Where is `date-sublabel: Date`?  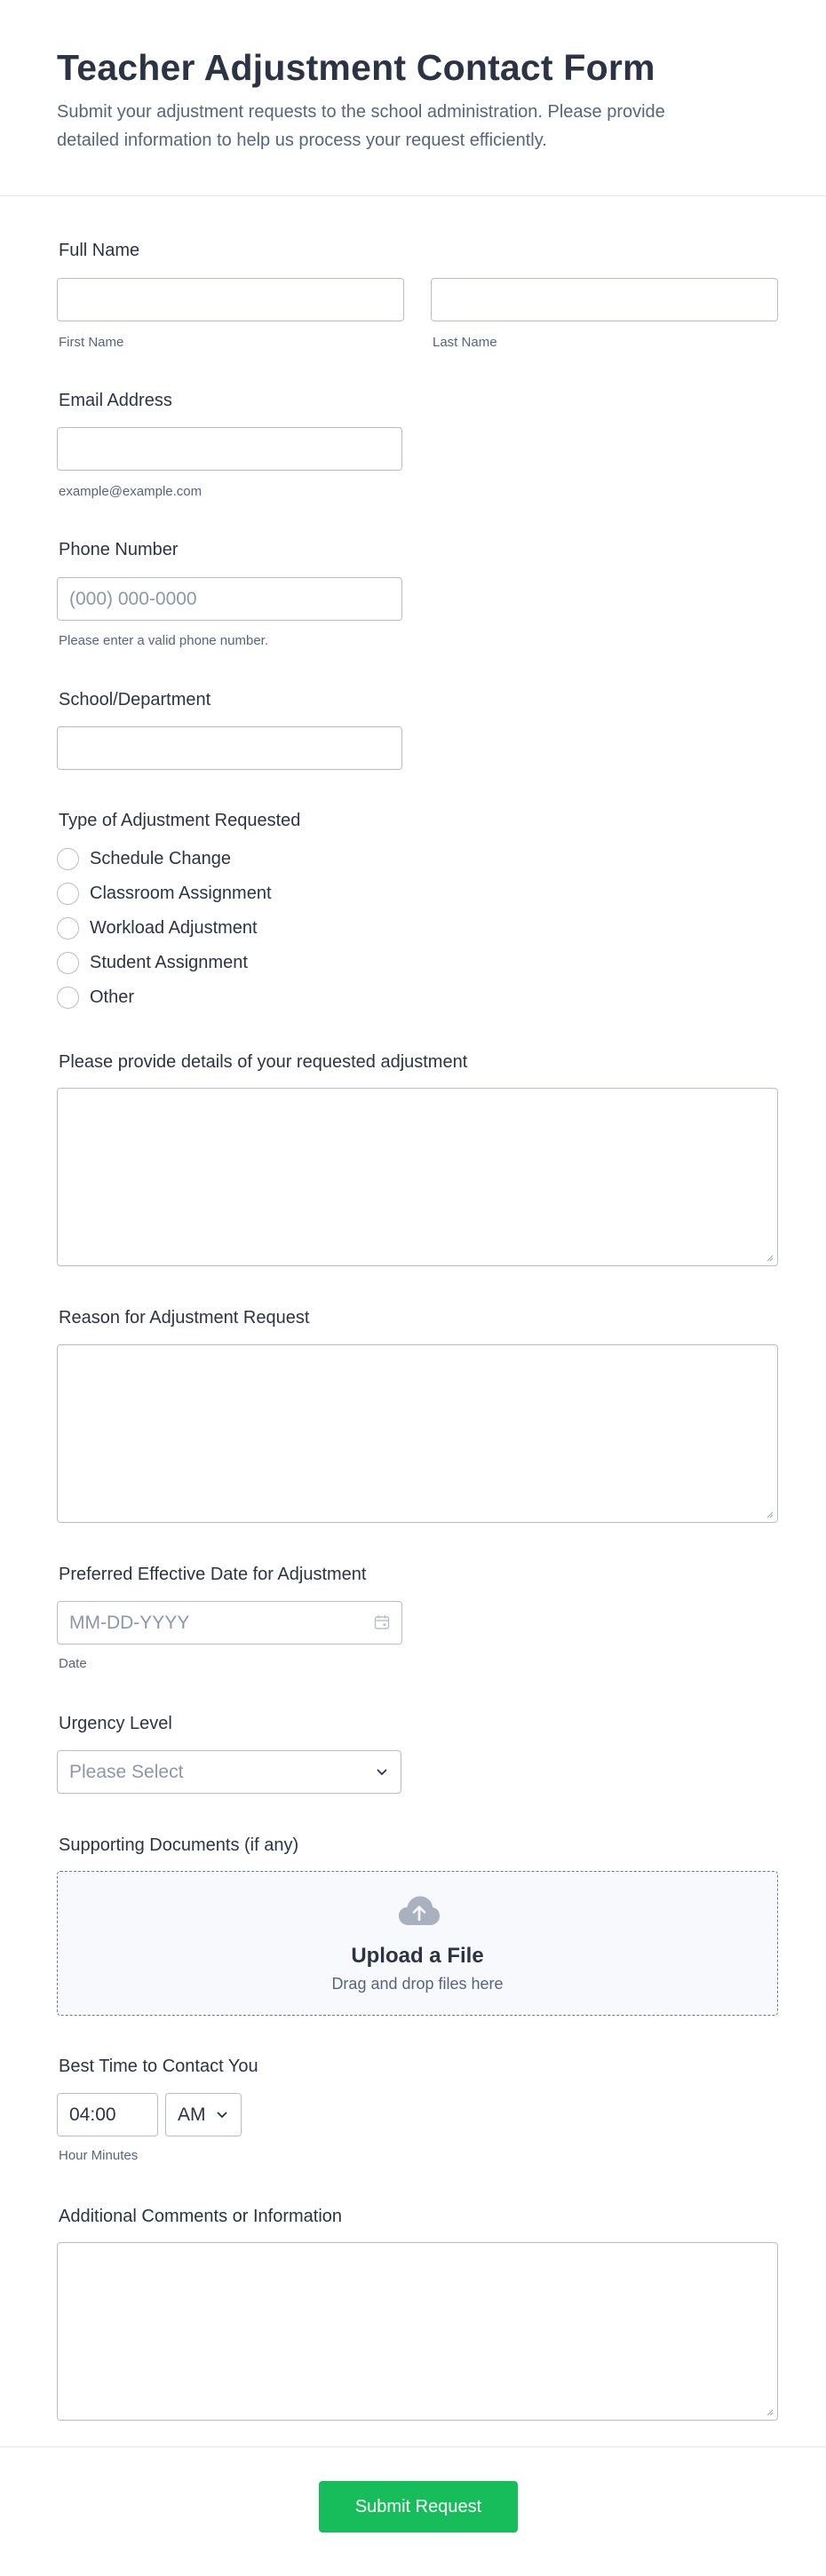
date-sublabel: Date is located at coordinates (73, 1664).